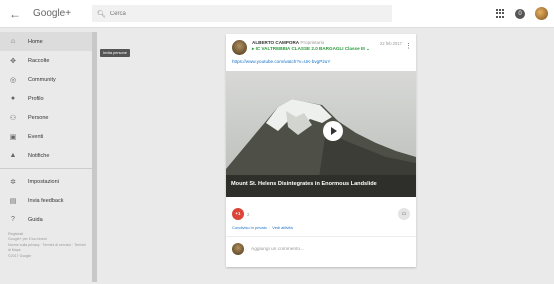 Image resolution: width=554 pixels, height=284 pixels. I want to click on top-bar: ← Google+ 🔍︎ 0, so click(277, 14).